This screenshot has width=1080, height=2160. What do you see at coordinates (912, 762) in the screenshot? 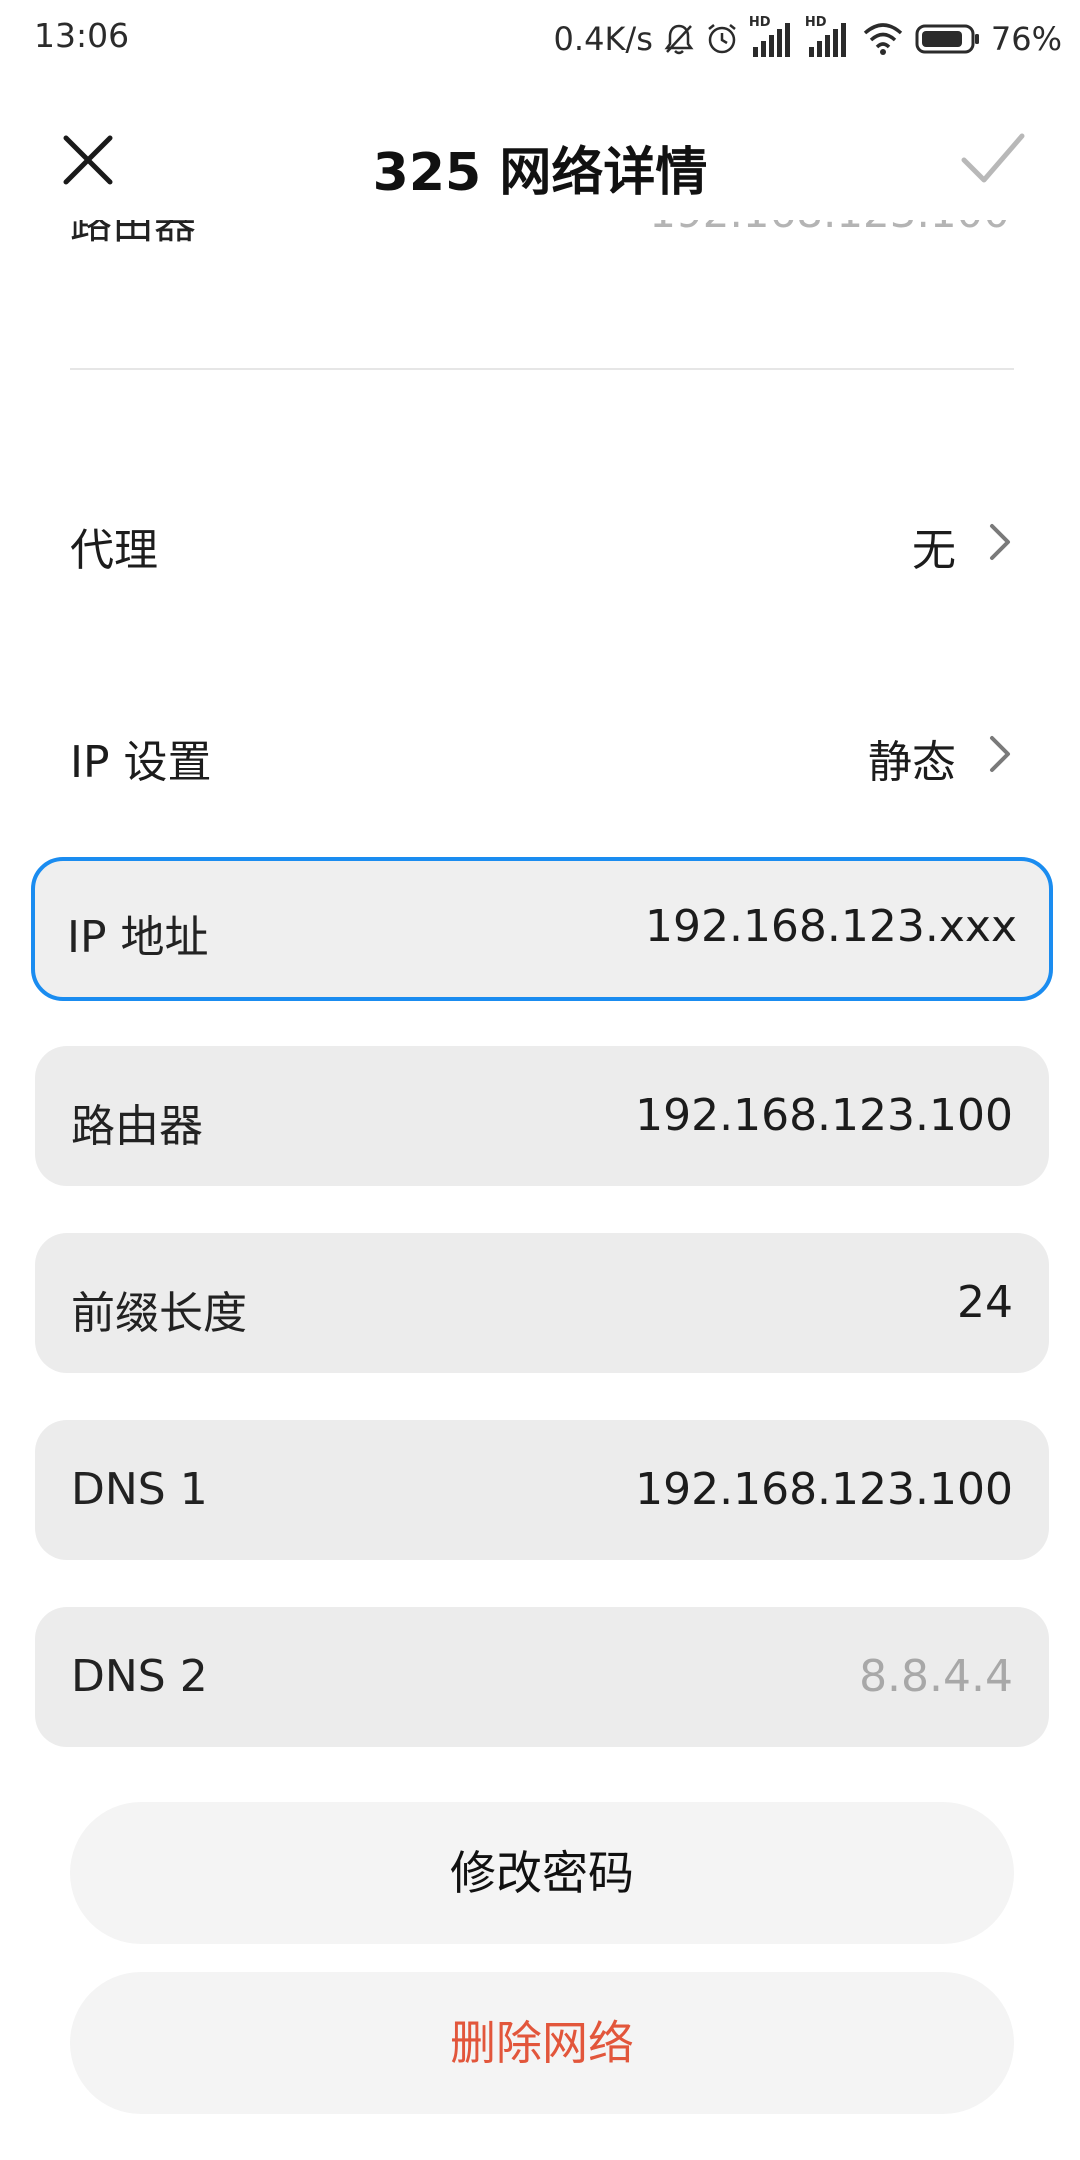
I see `ip-settings-value: 静态` at bounding box center [912, 762].